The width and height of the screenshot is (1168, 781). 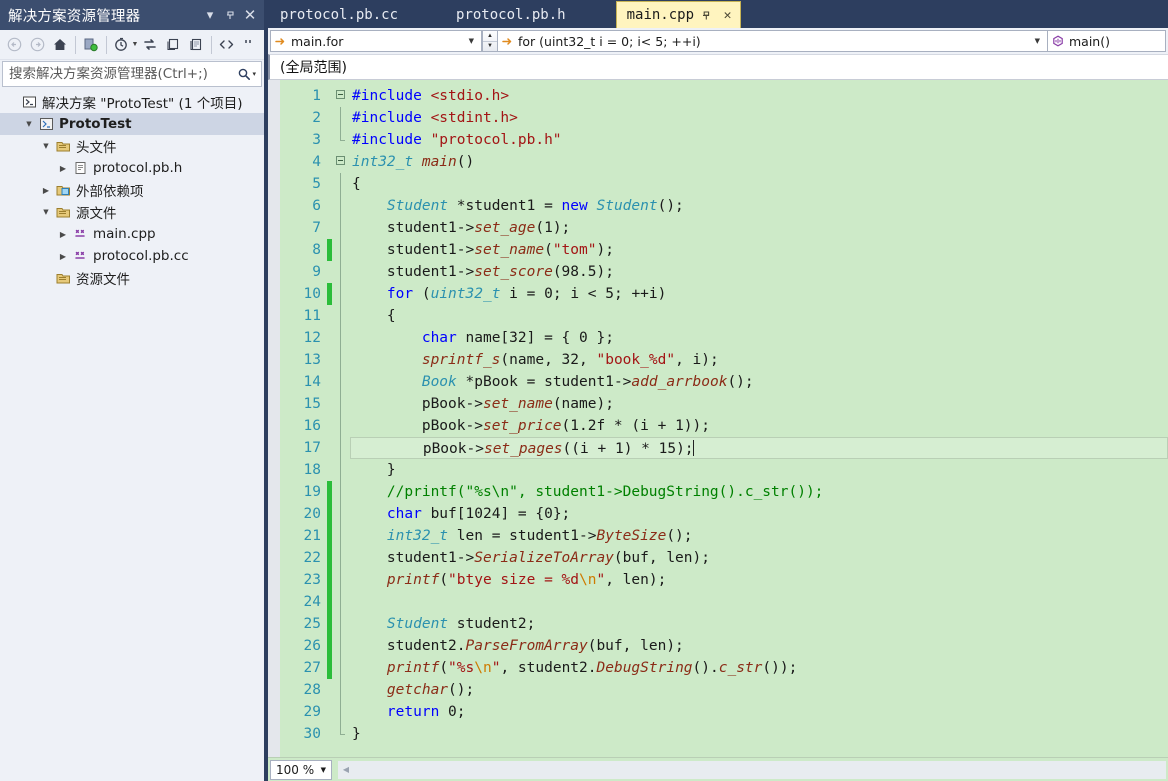 I want to click on code-line: #include <stdint.h>, so click(x=759, y=118).